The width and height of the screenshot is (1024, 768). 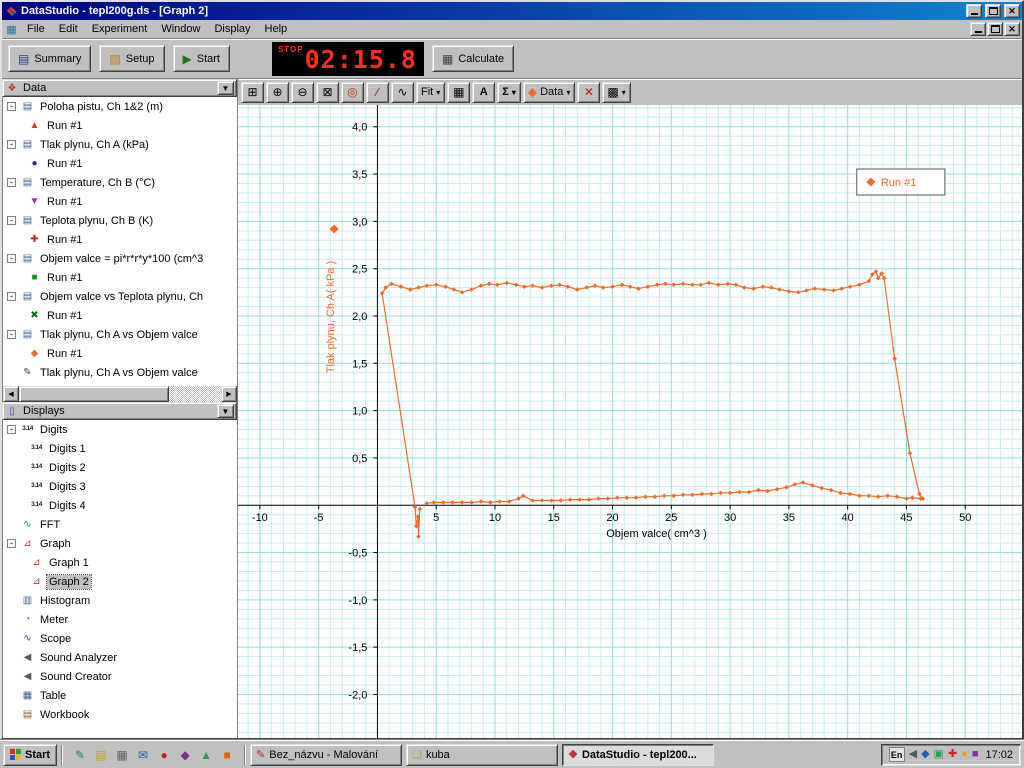 What do you see at coordinates (185, 755) in the screenshot?
I see `quick-launch-icon-6: ◆` at bounding box center [185, 755].